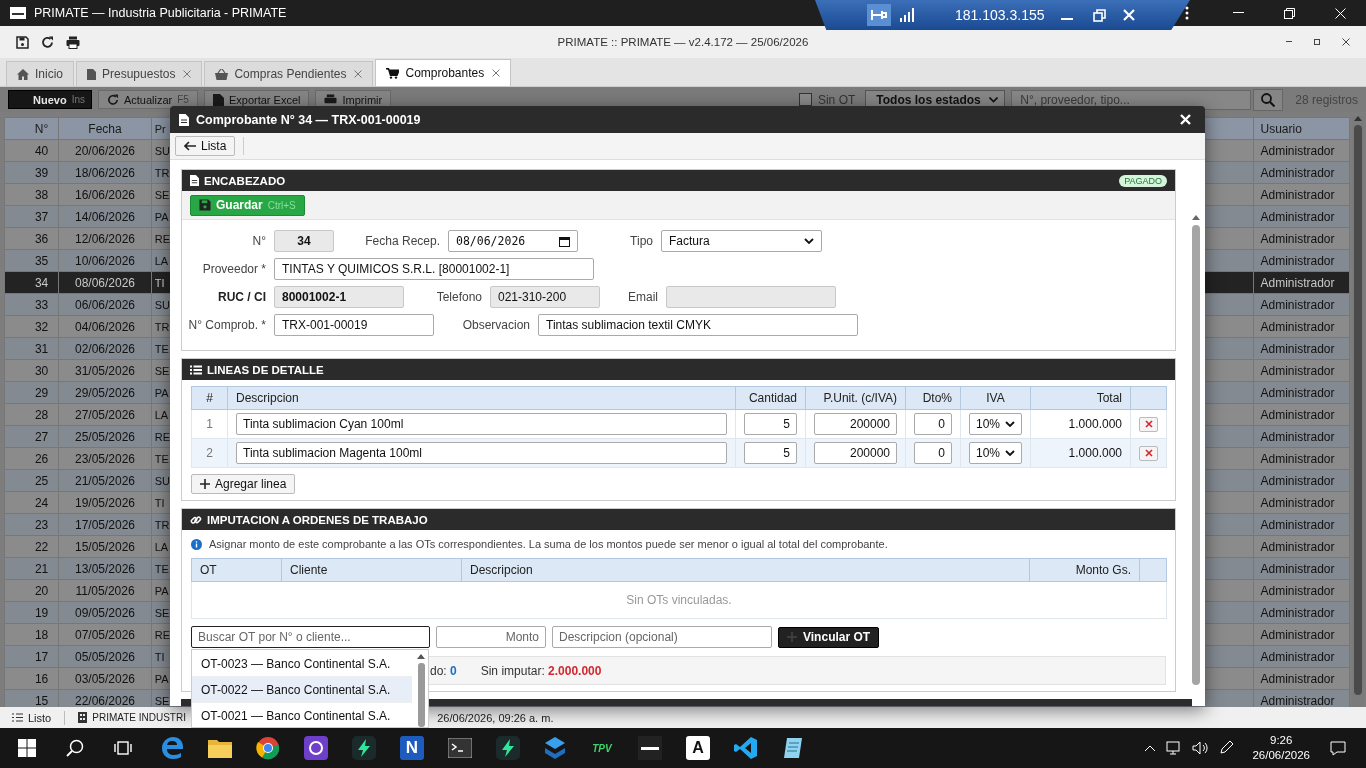 The width and height of the screenshot is (1366, 768). Describe the element at coordinates (545, 297) in the screenshot. I see `readonly-field: 021-310-200` at that location.